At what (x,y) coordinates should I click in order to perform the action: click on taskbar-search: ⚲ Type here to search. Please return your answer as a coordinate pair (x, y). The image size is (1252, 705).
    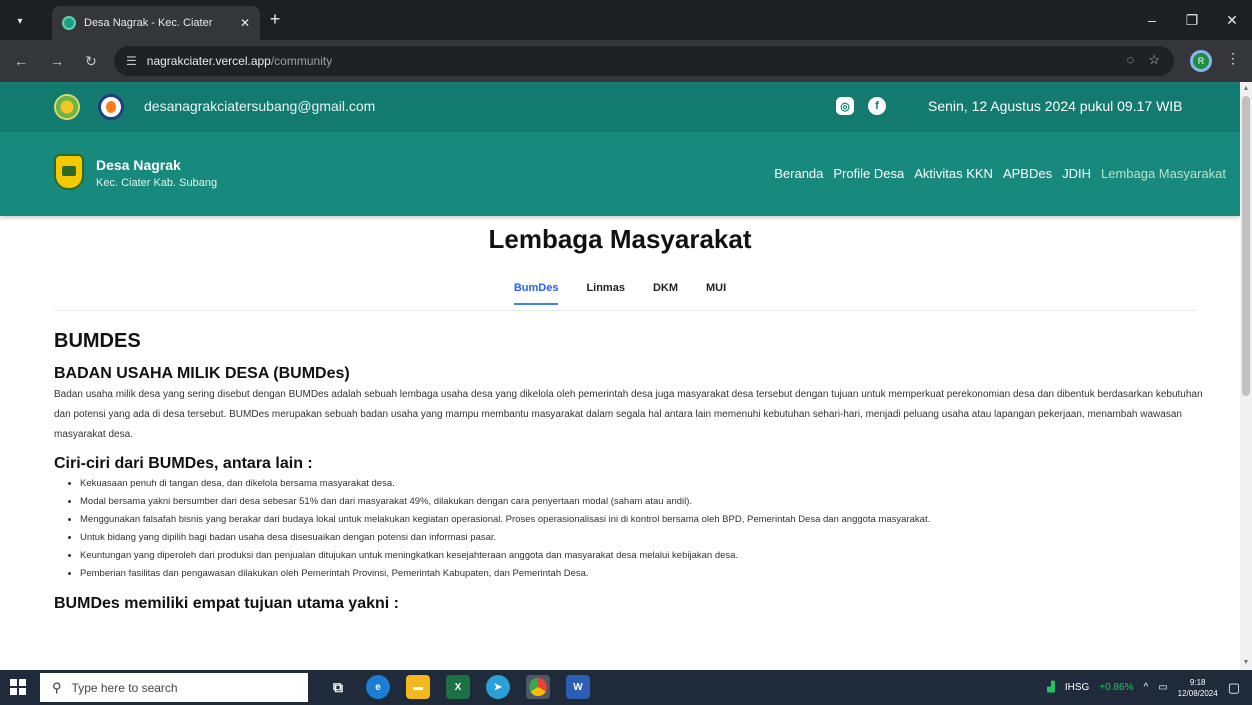
    Looking at the image, I should click on (174, 687).